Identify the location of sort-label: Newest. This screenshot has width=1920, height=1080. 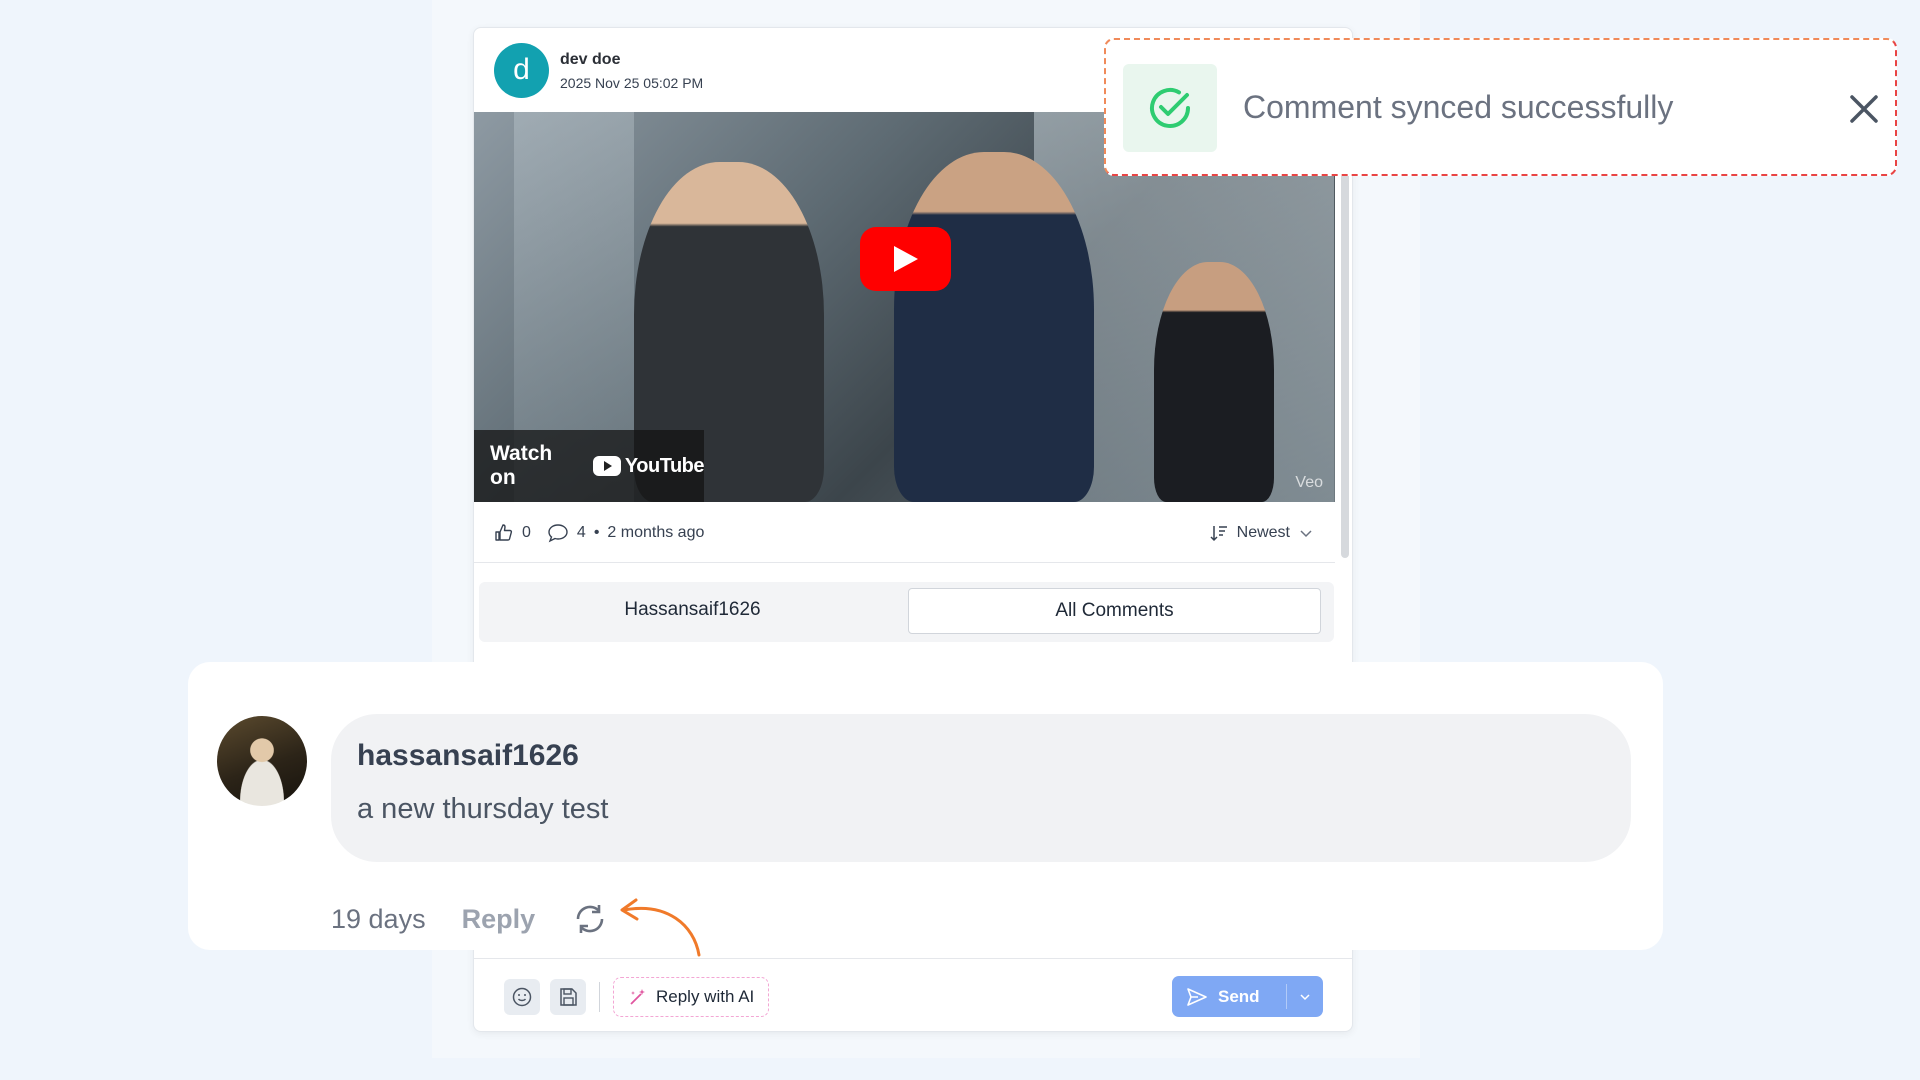
(1263, 532).